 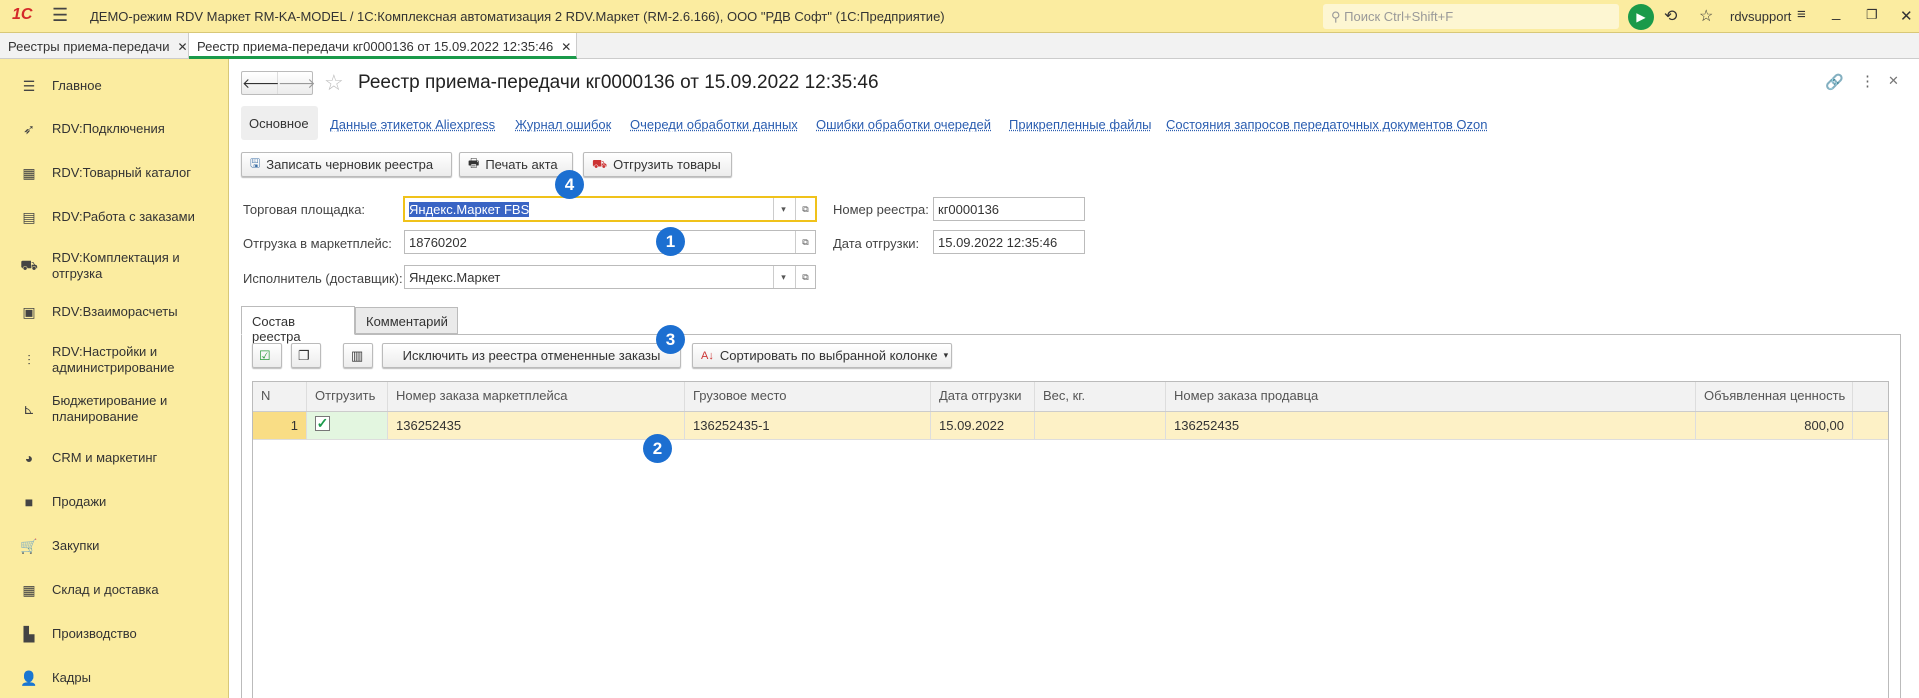 I want to click on notifications-bell-icon: ▶, so click(x=1641, y=17).